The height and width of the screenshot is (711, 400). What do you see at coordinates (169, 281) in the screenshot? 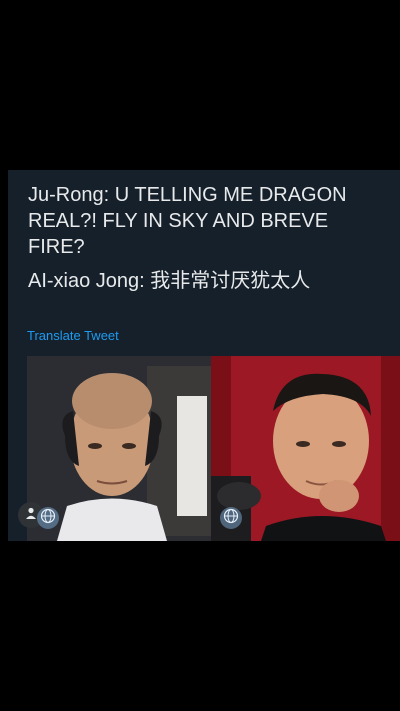
I see `tweet-line-2: AI-xiao Jong: 我非常讨厌犹太人` at bounding box center [169, 281].